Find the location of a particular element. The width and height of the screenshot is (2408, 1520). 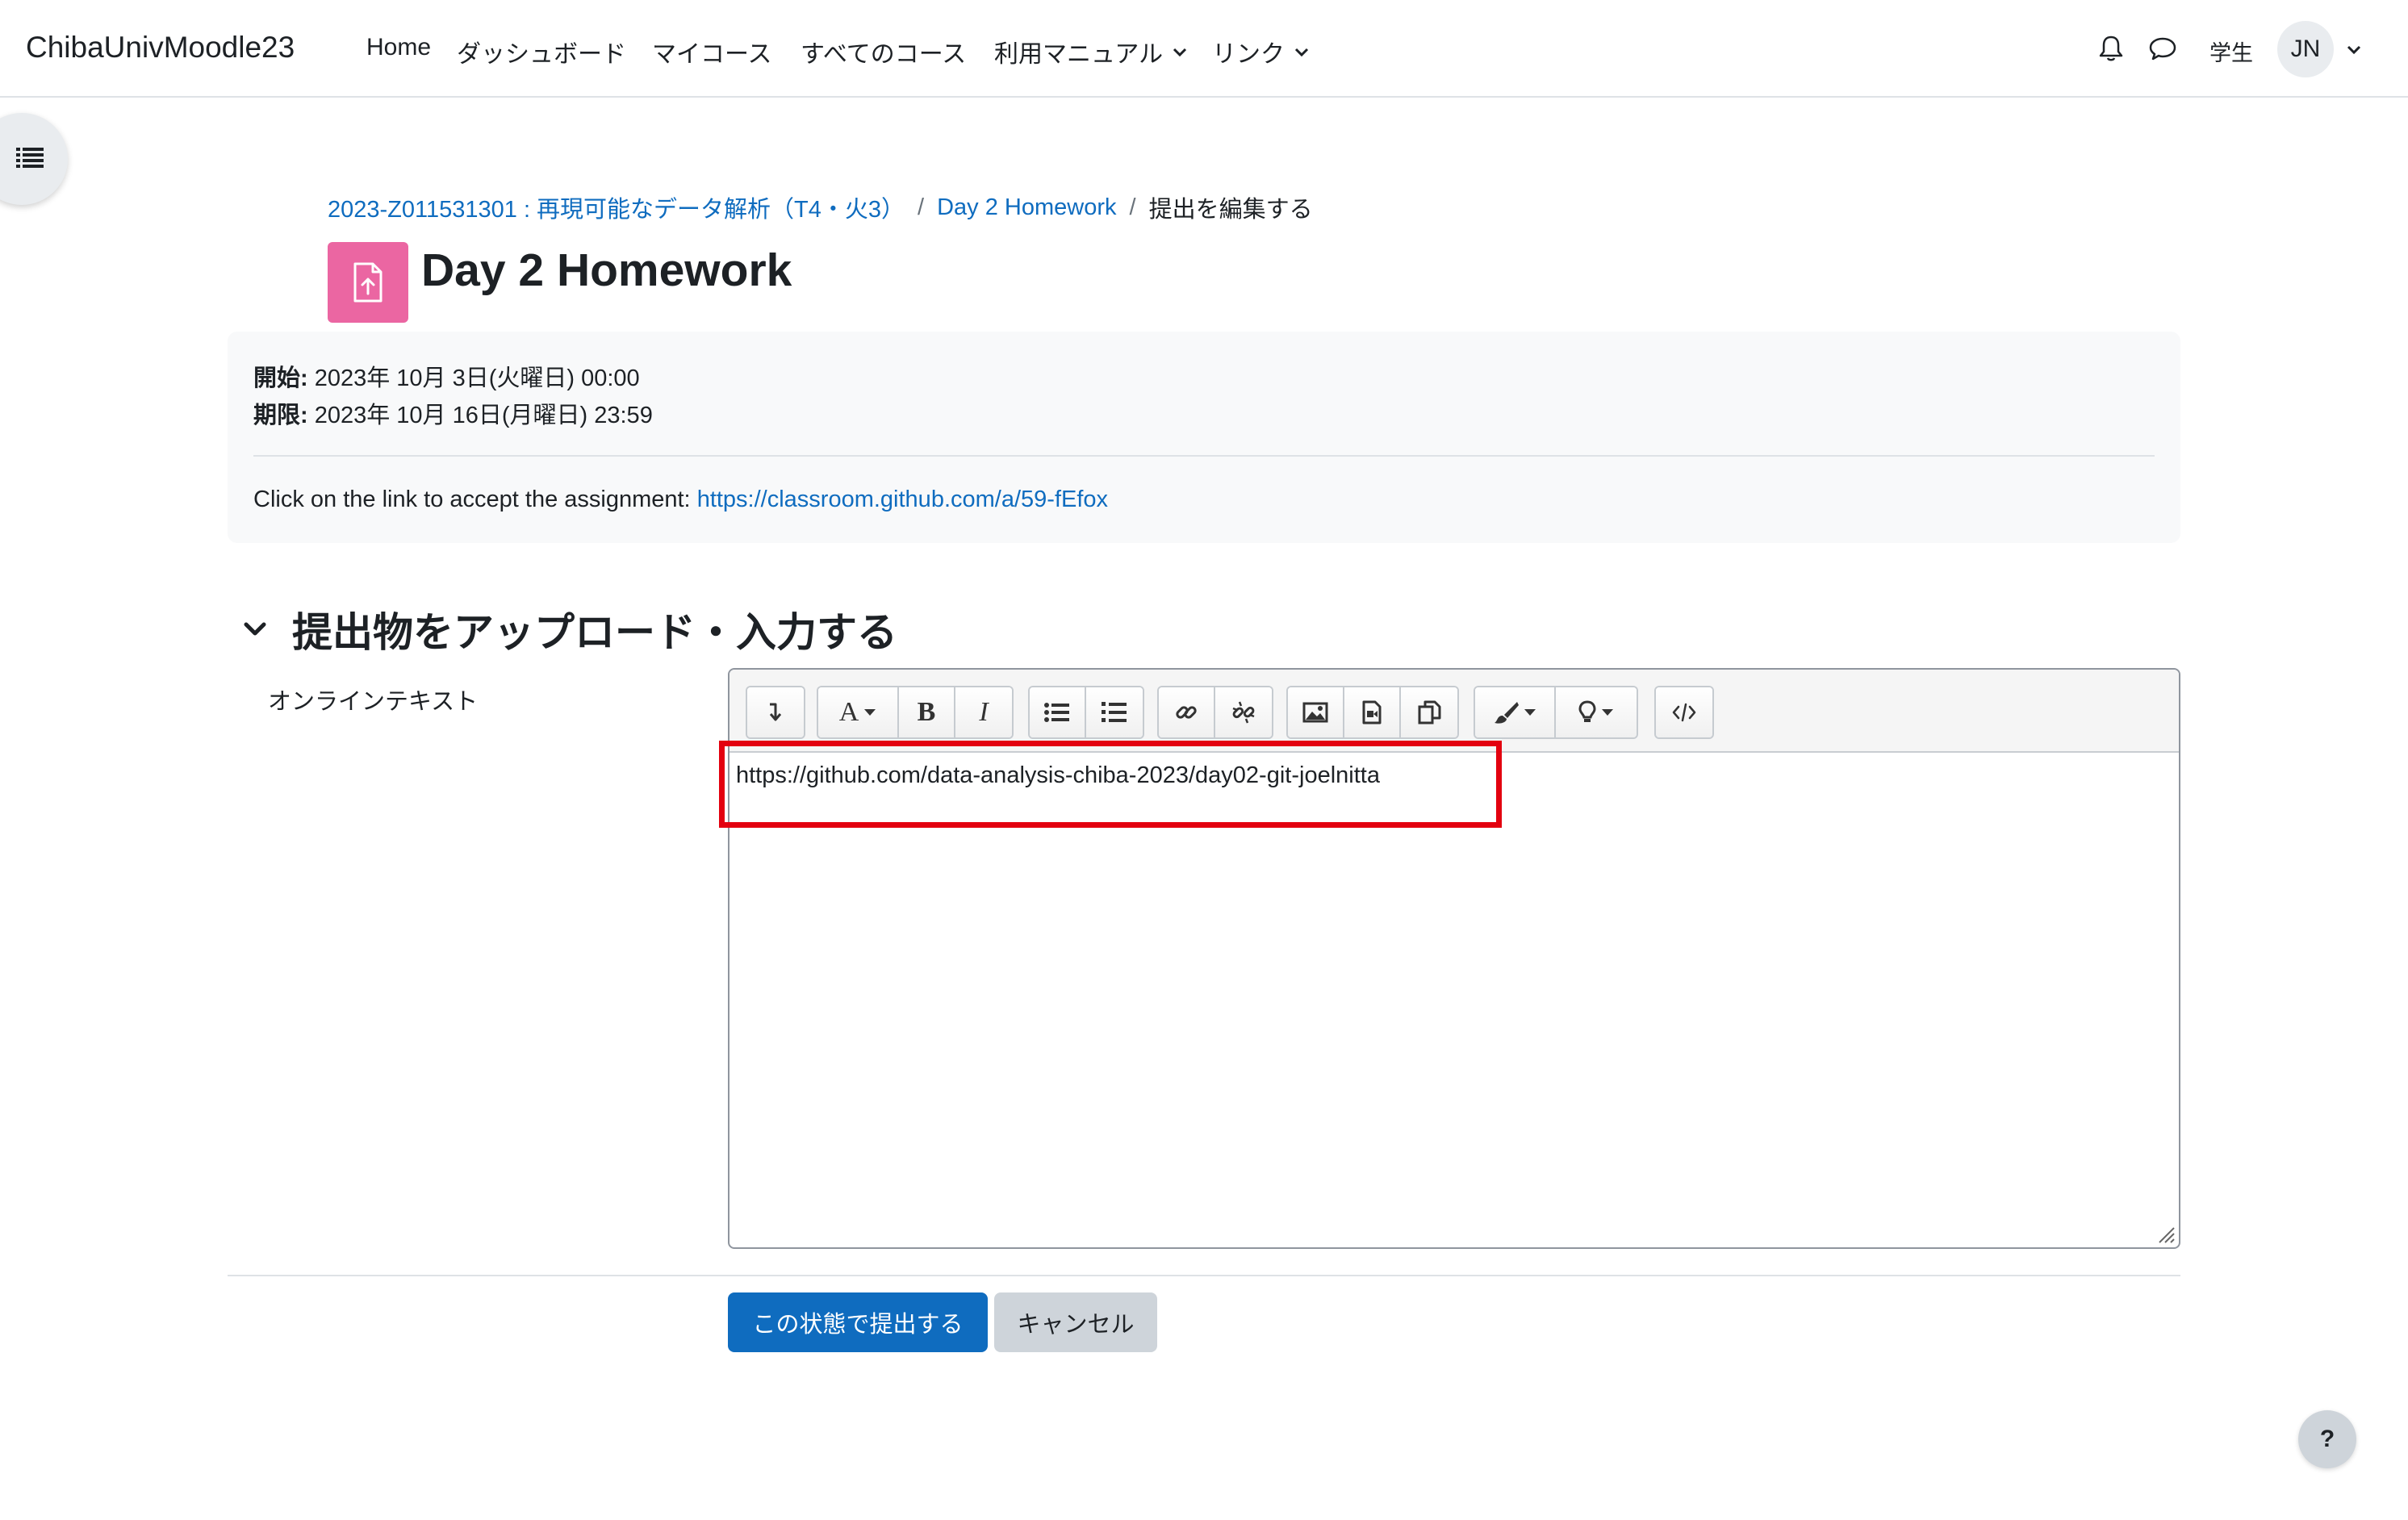

nav-dashboard-label: ダッシュボード is located at coordinates (541, 54).